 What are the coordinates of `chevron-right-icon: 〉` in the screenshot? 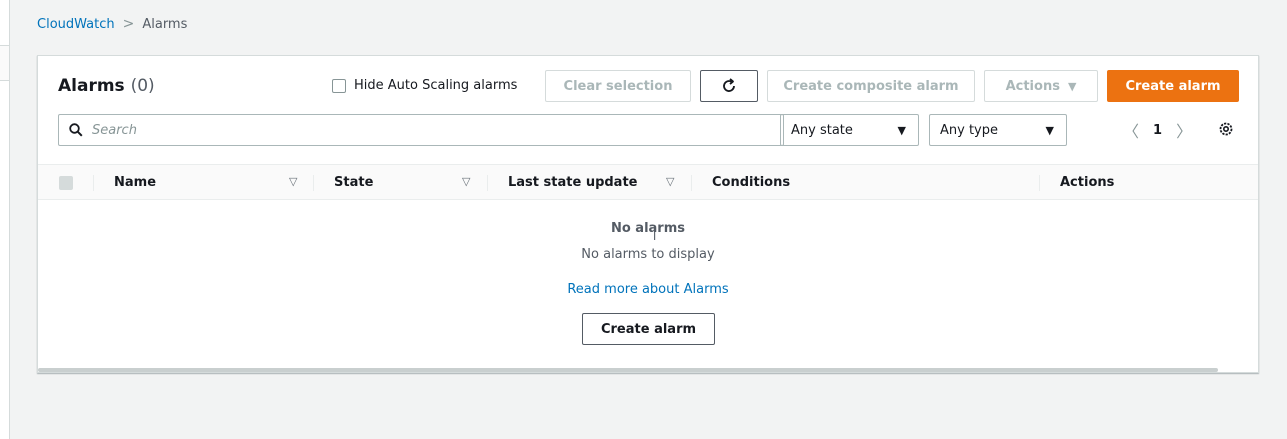 It's located at (1184, 130).